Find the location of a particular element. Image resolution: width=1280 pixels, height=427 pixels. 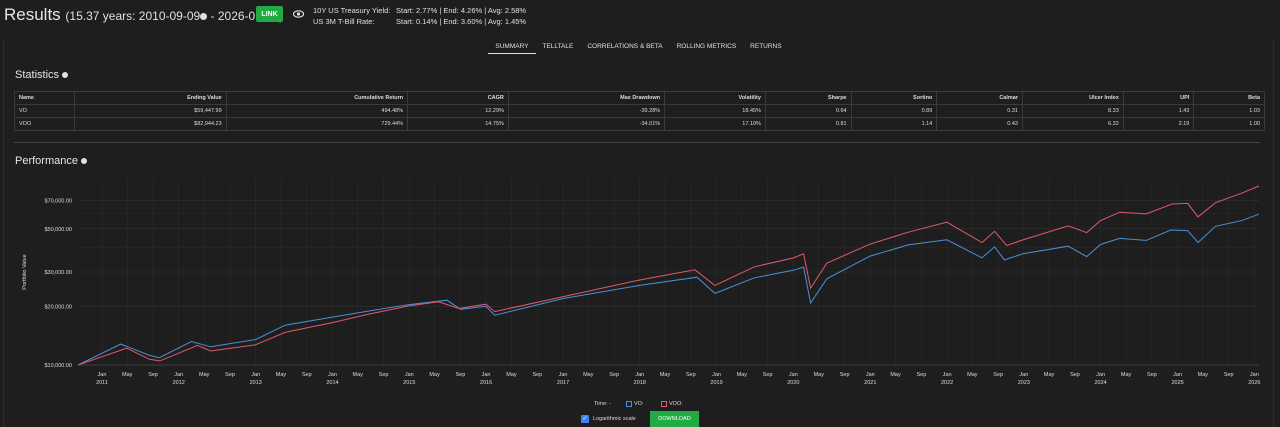

col-upi: UPI is located at coordinates (1158, 98).